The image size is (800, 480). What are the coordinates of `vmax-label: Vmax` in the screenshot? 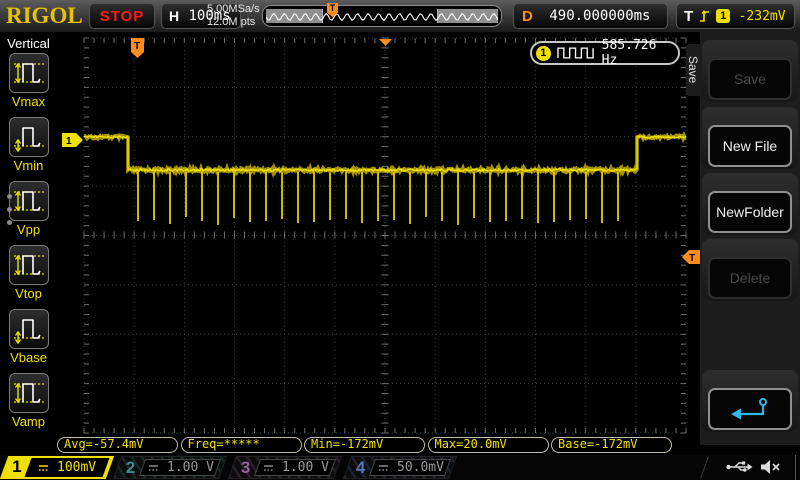 It's located at (28, 101).